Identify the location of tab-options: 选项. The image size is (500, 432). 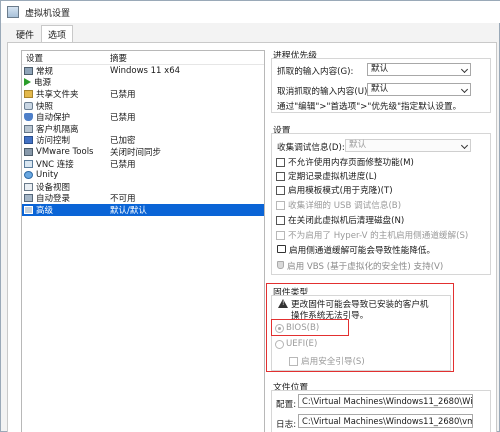
(57, 34).